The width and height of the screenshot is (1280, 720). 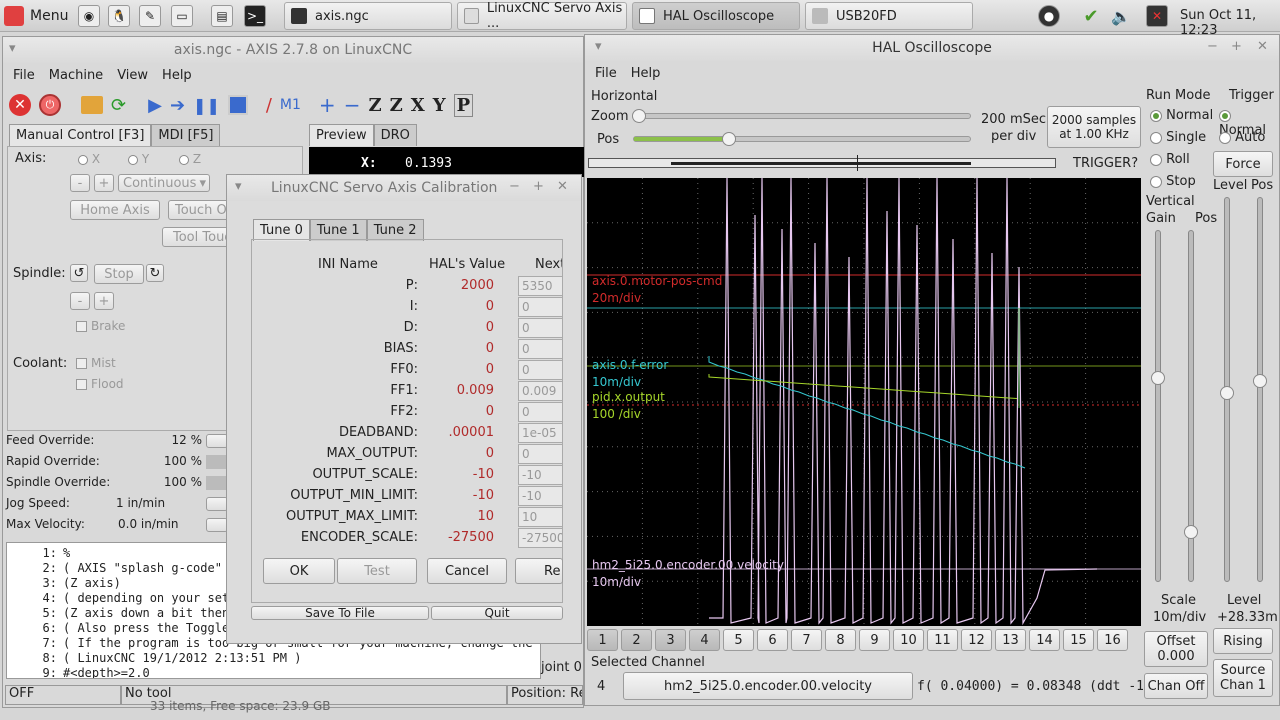 I want to click on spindle-cw-icon: ↻, so click(x=155, y=273).